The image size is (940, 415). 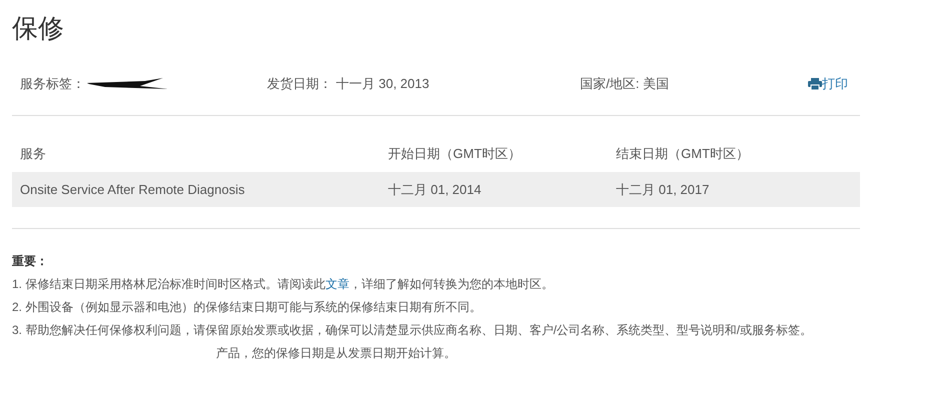 What do you see at coordinates (454, 154) in the screenshot?
I see `column-header: 开始日期（GMT时区）` at bounding box center [454, 154].